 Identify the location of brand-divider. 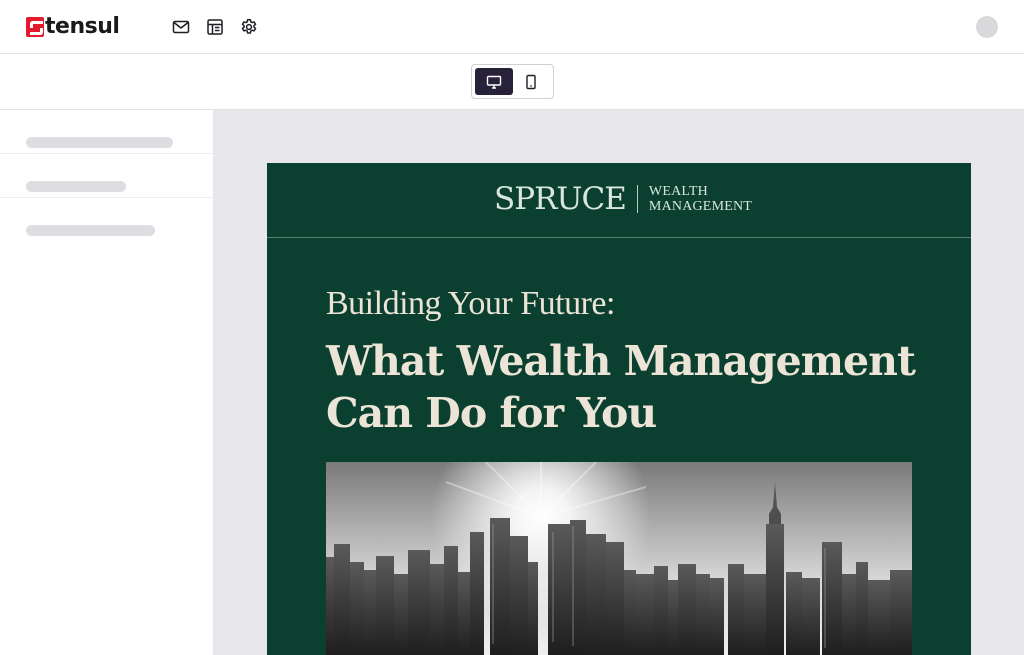
(637, 199).